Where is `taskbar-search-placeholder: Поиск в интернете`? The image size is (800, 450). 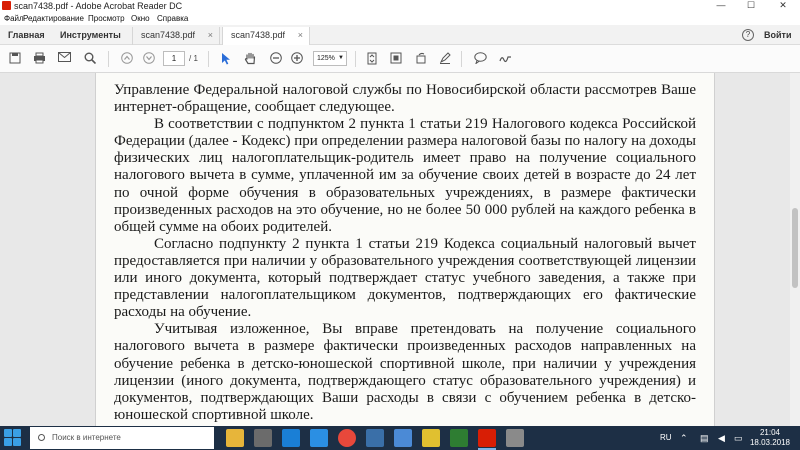 taskbar-search-placeholder: Поиск в интернете is located at coordinates (86, 437).